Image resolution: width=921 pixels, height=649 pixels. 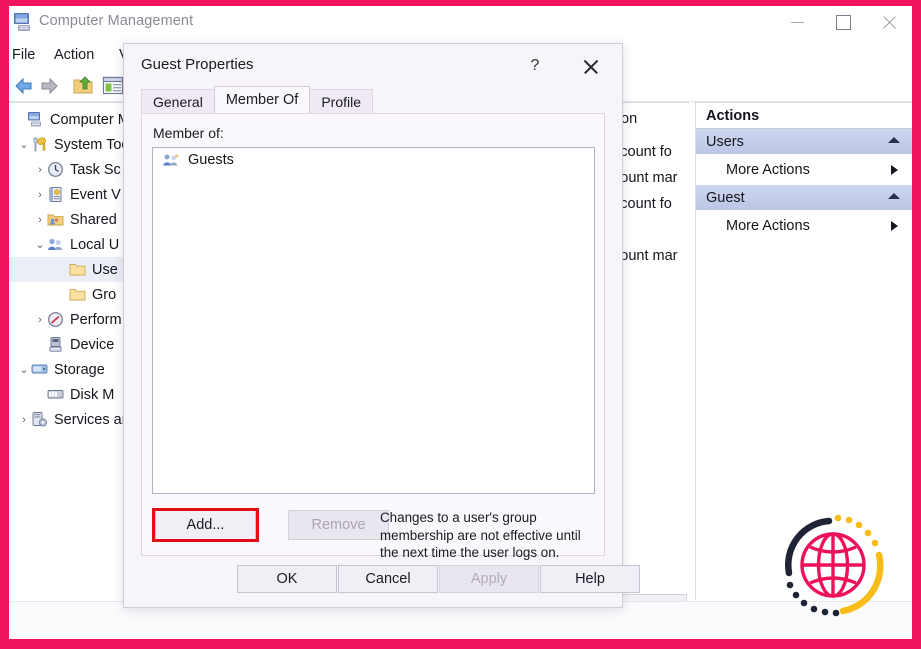 What do you see at coordinates (725, 141) in the screenshot?
I see `actions-group-label: Users` at bounding box center [725, 141].